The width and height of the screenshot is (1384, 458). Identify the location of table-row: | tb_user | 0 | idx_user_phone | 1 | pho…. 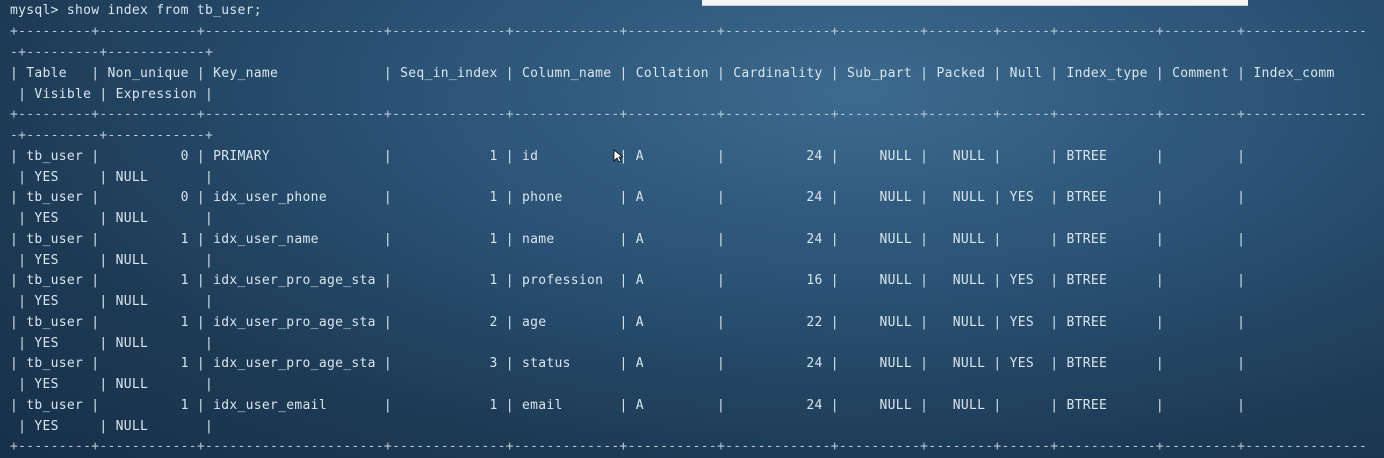
(628, 197).